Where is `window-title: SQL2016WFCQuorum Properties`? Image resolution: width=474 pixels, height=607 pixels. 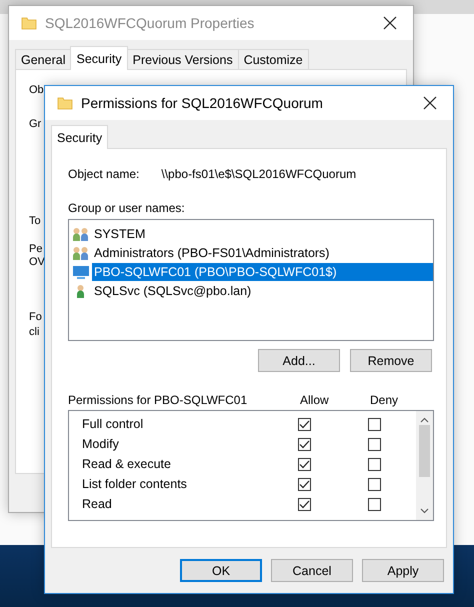 window-title: SQL2016WFCQuorum Properties is located at coordinates (150, 23).